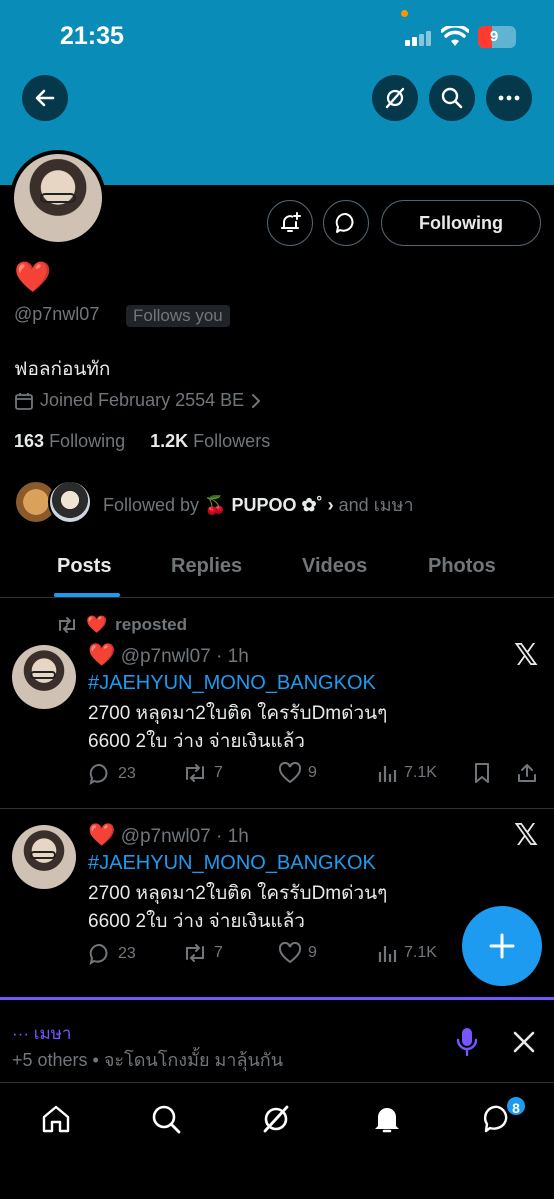  I want to click on status-bar: 21:35 9, so click(277, 35).